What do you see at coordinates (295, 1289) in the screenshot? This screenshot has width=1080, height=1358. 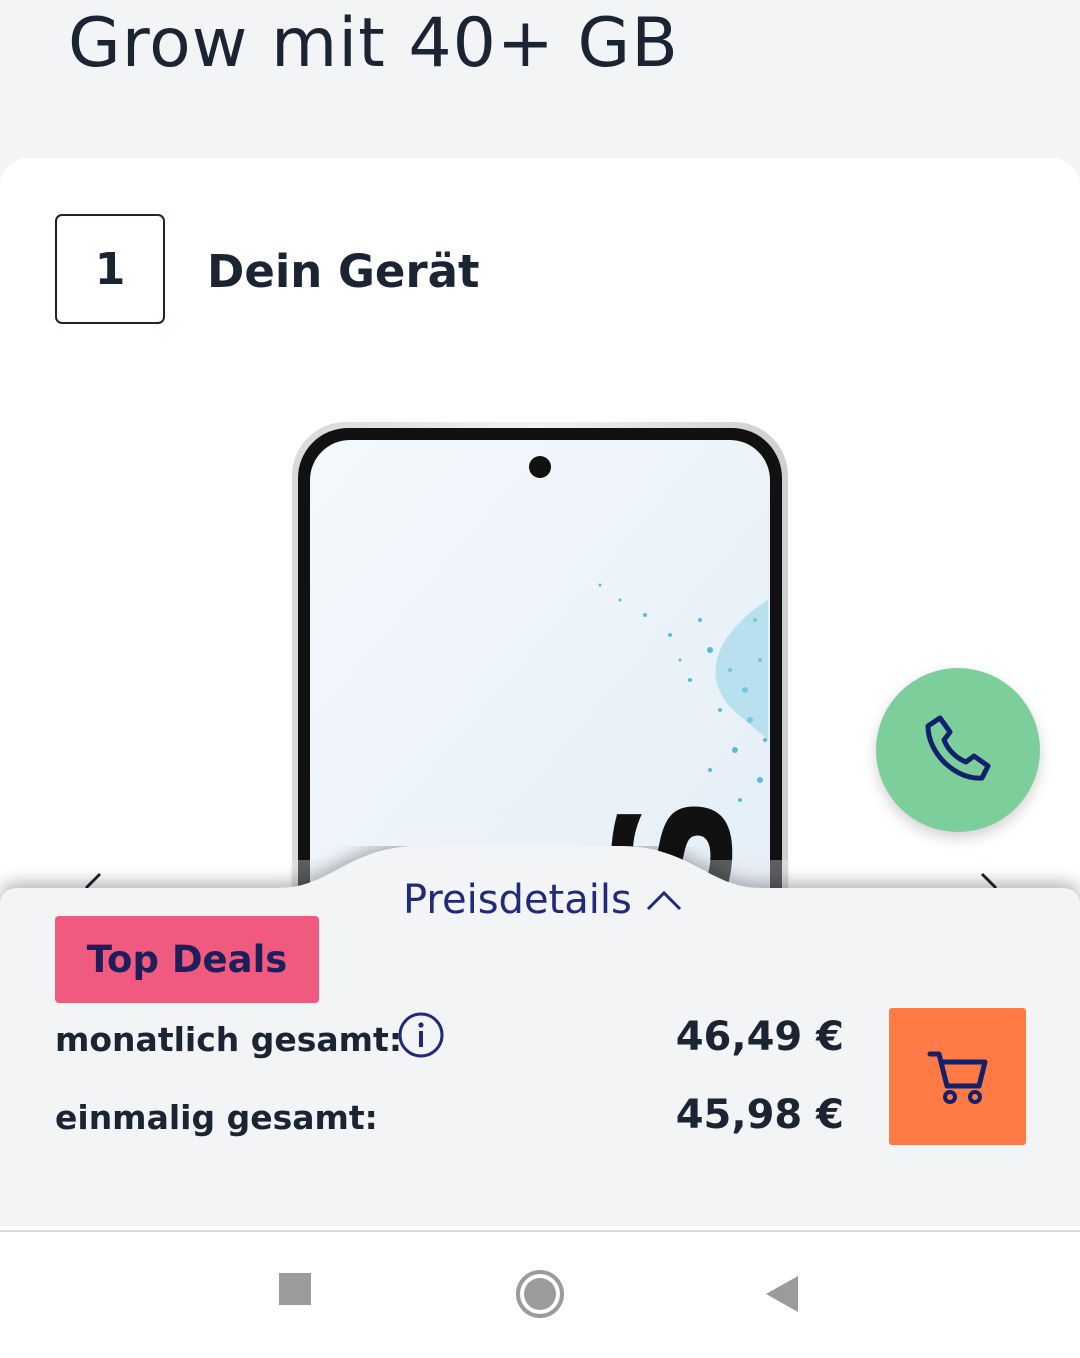 I see `recents-square-icon` at bounding box center [295, 1289].